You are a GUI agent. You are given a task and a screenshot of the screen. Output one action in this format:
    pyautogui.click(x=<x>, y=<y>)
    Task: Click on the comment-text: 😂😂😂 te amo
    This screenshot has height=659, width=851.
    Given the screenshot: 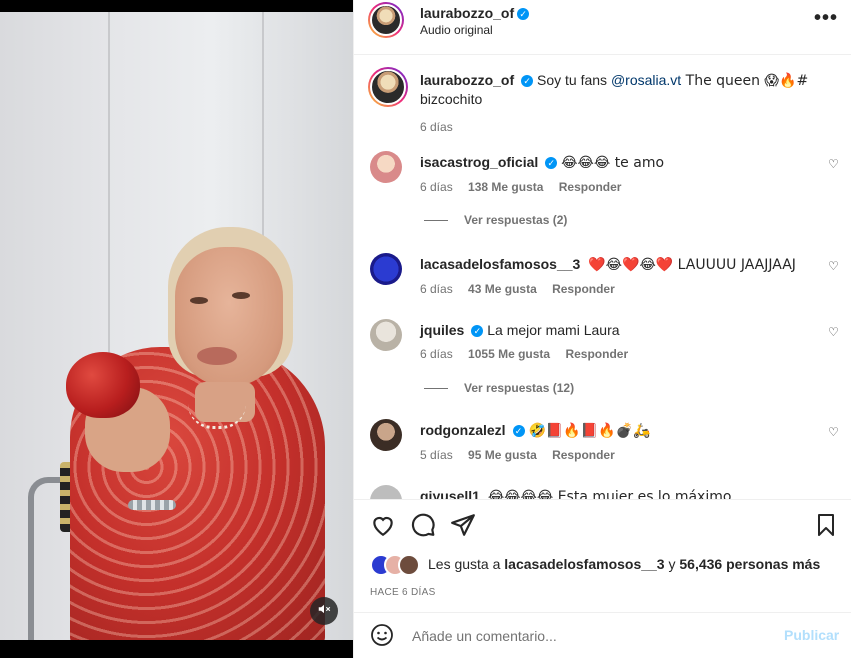 What is the action you would take?
    pyautogui.click(x=613, y=163)
    